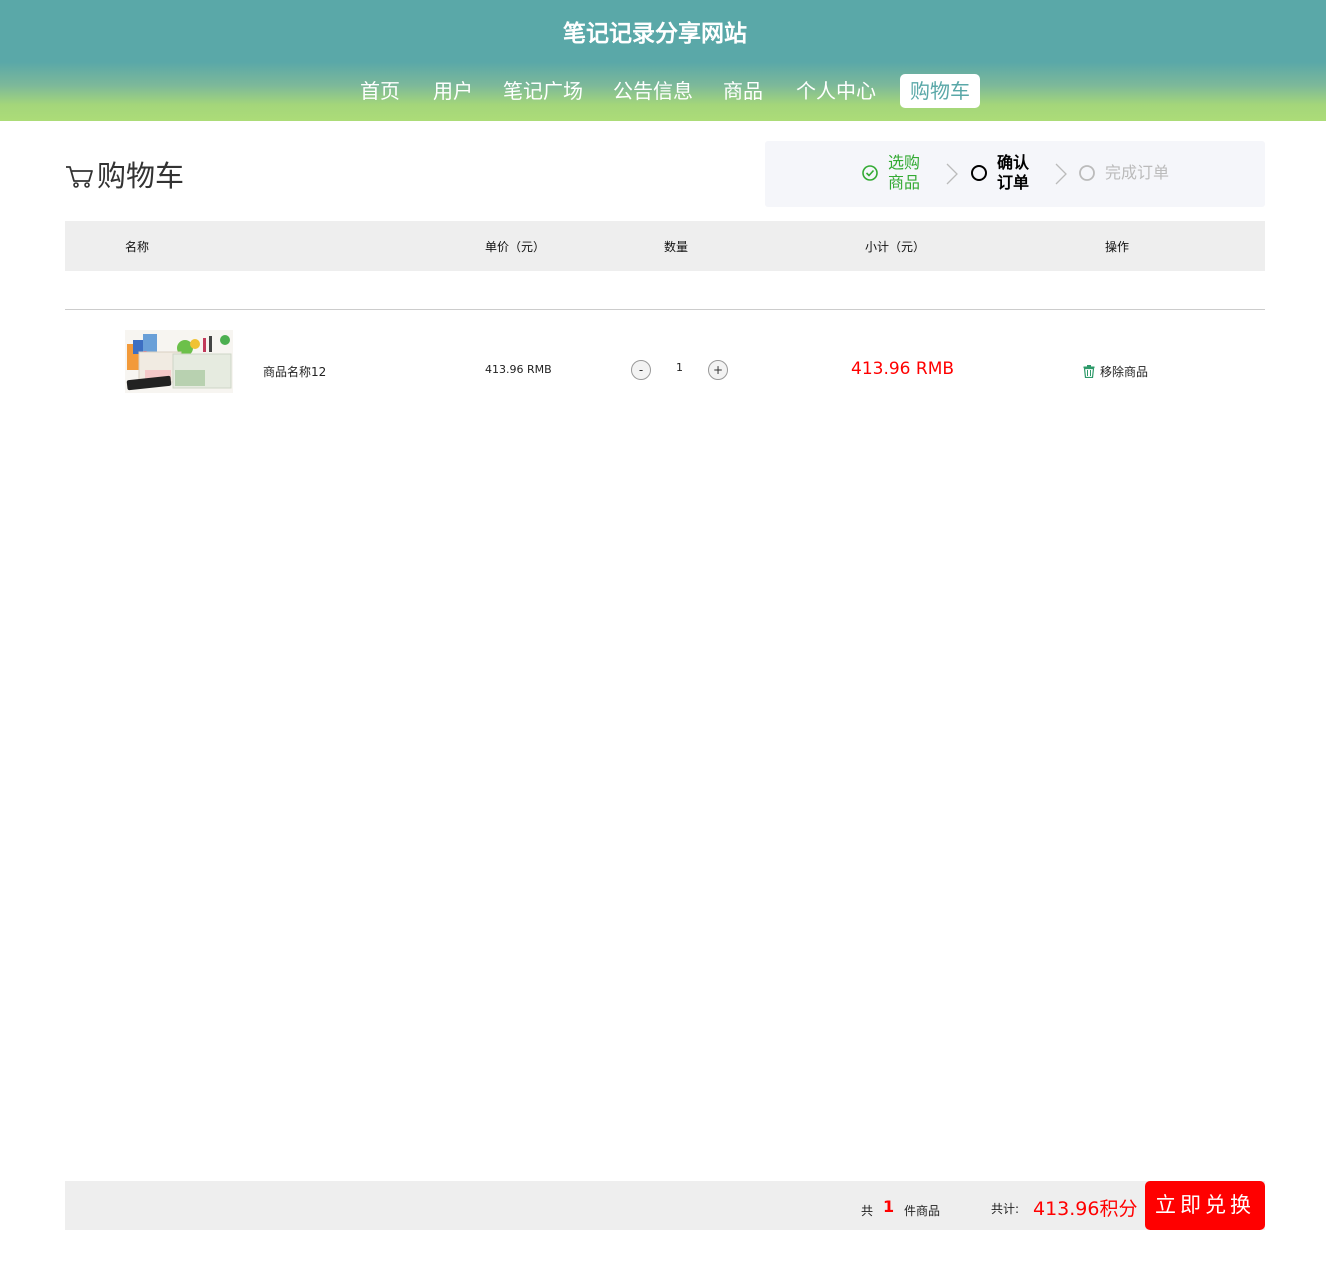 The height and width of the screenshot is (1263, 1326). Describe the element at coordinates (141, 176) in the screenshot. I see `page-title-text: 购物车` at that location.